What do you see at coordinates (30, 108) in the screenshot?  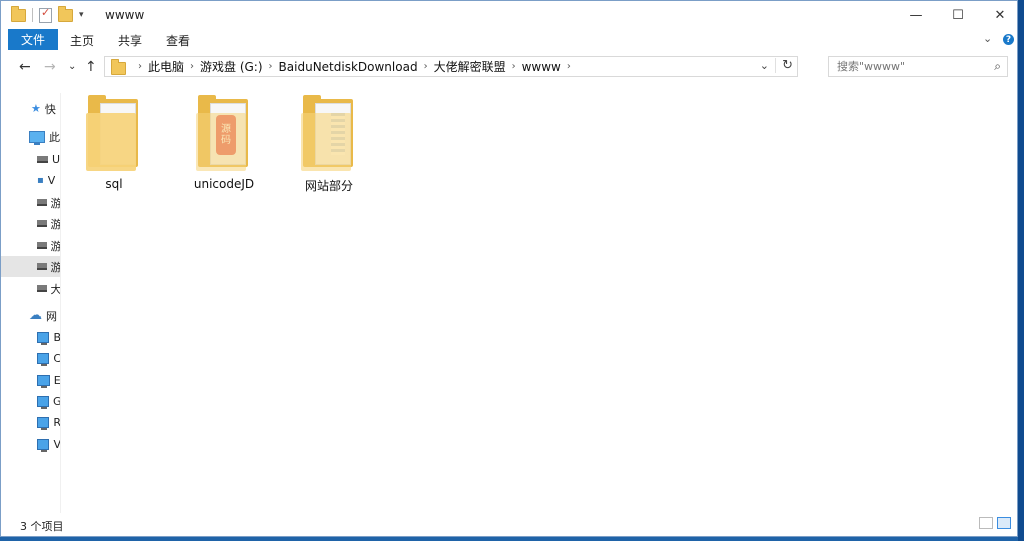 I see `sidebar-item-quick-access: ★ 快` at bounding box center [30, 108].